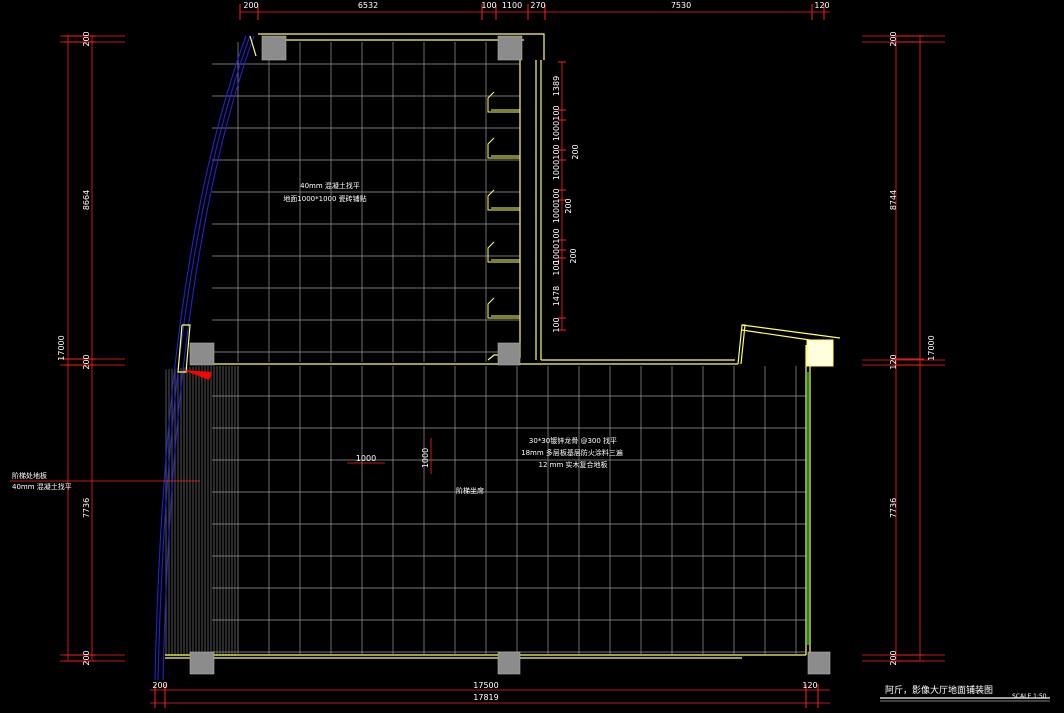 This screenshot has width=1064, height=713. I want to click on dim-right-1: 200, so click(893, 38).